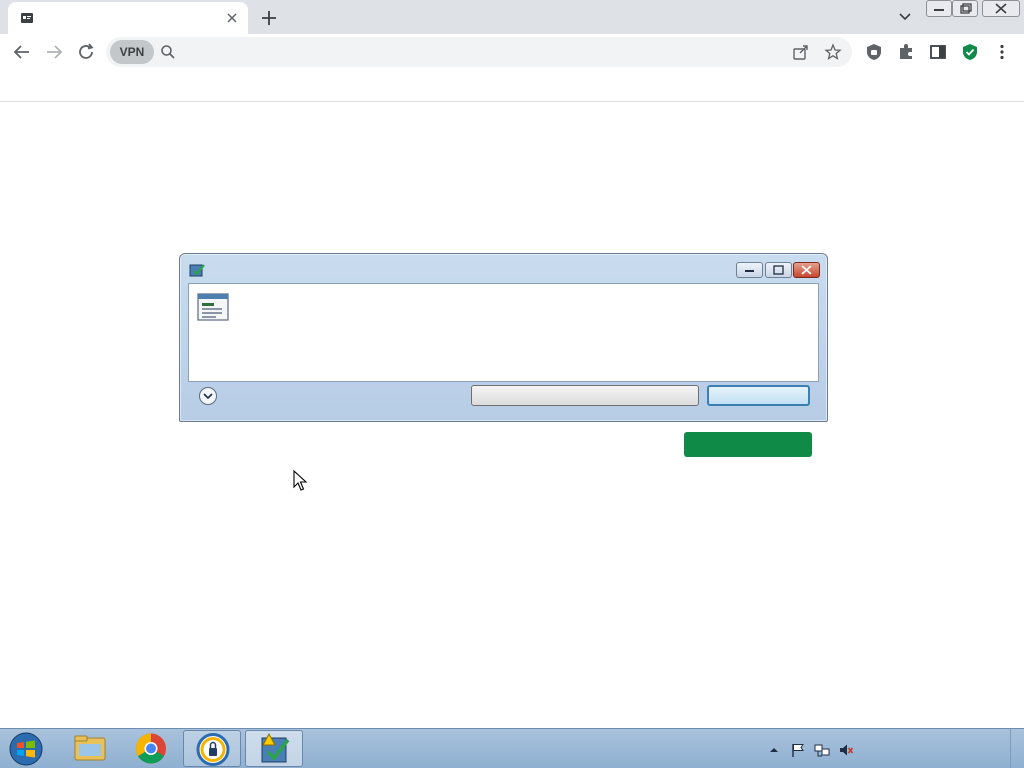 This screenshot has height=768, width=1024. I want to click on browser-toolbar: VPN, so click(512, 52).